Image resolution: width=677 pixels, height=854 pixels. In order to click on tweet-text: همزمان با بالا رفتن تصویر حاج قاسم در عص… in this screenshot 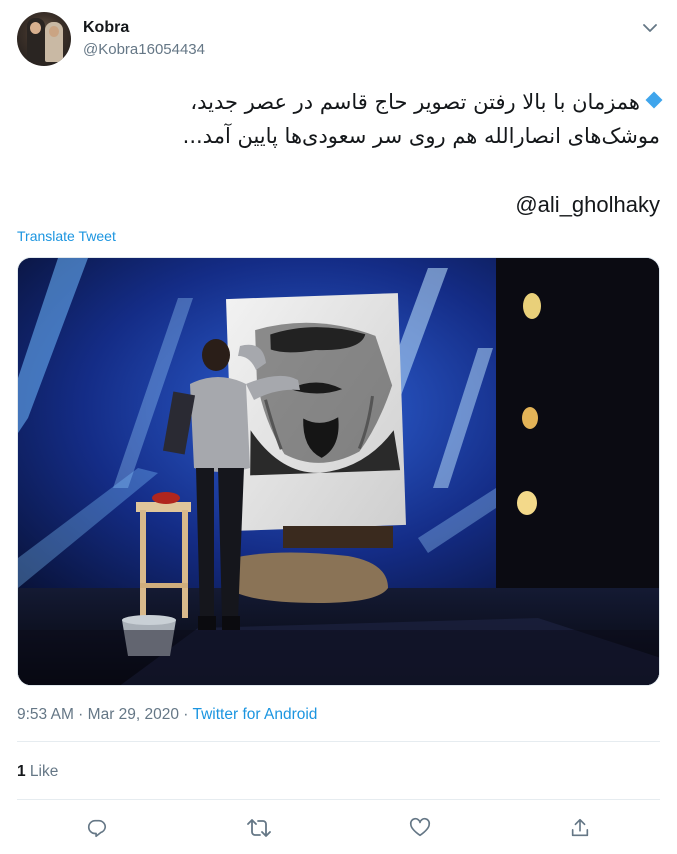, I will do `click(340, 119)`.